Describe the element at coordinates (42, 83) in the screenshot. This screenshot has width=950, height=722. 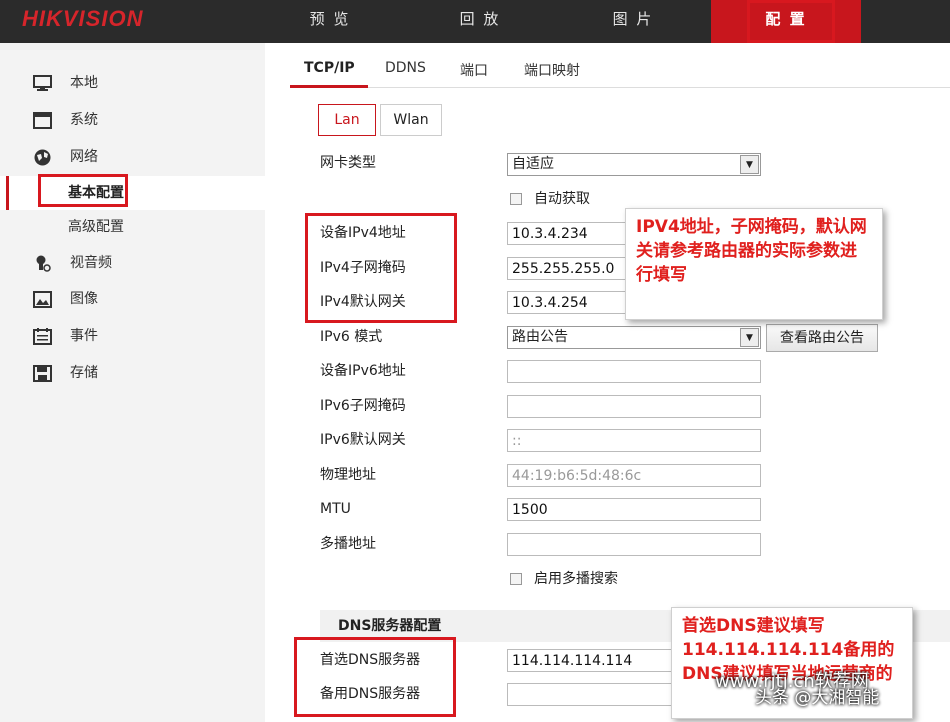
I see `monitor-icon` at that location.